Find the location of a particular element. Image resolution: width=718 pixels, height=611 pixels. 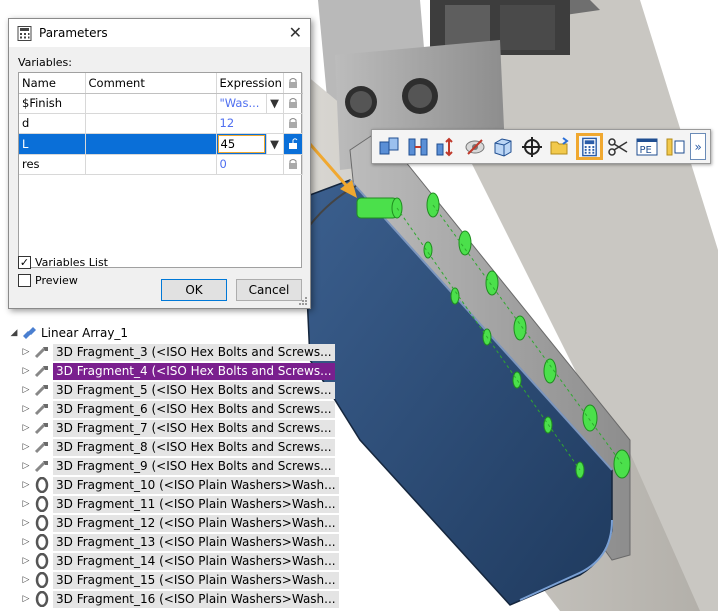

variable-name: $Finish is located at coordinates (52, 103).